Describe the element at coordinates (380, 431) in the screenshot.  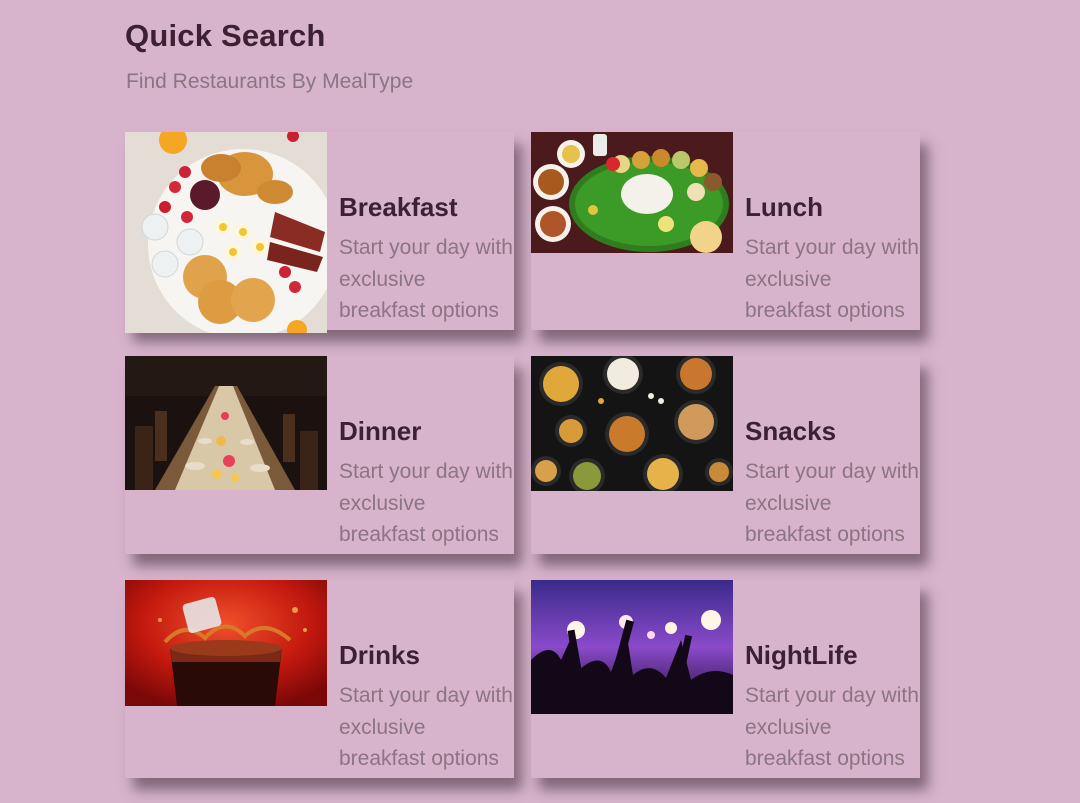
I see `meal-card-title: Dinner` at that location.